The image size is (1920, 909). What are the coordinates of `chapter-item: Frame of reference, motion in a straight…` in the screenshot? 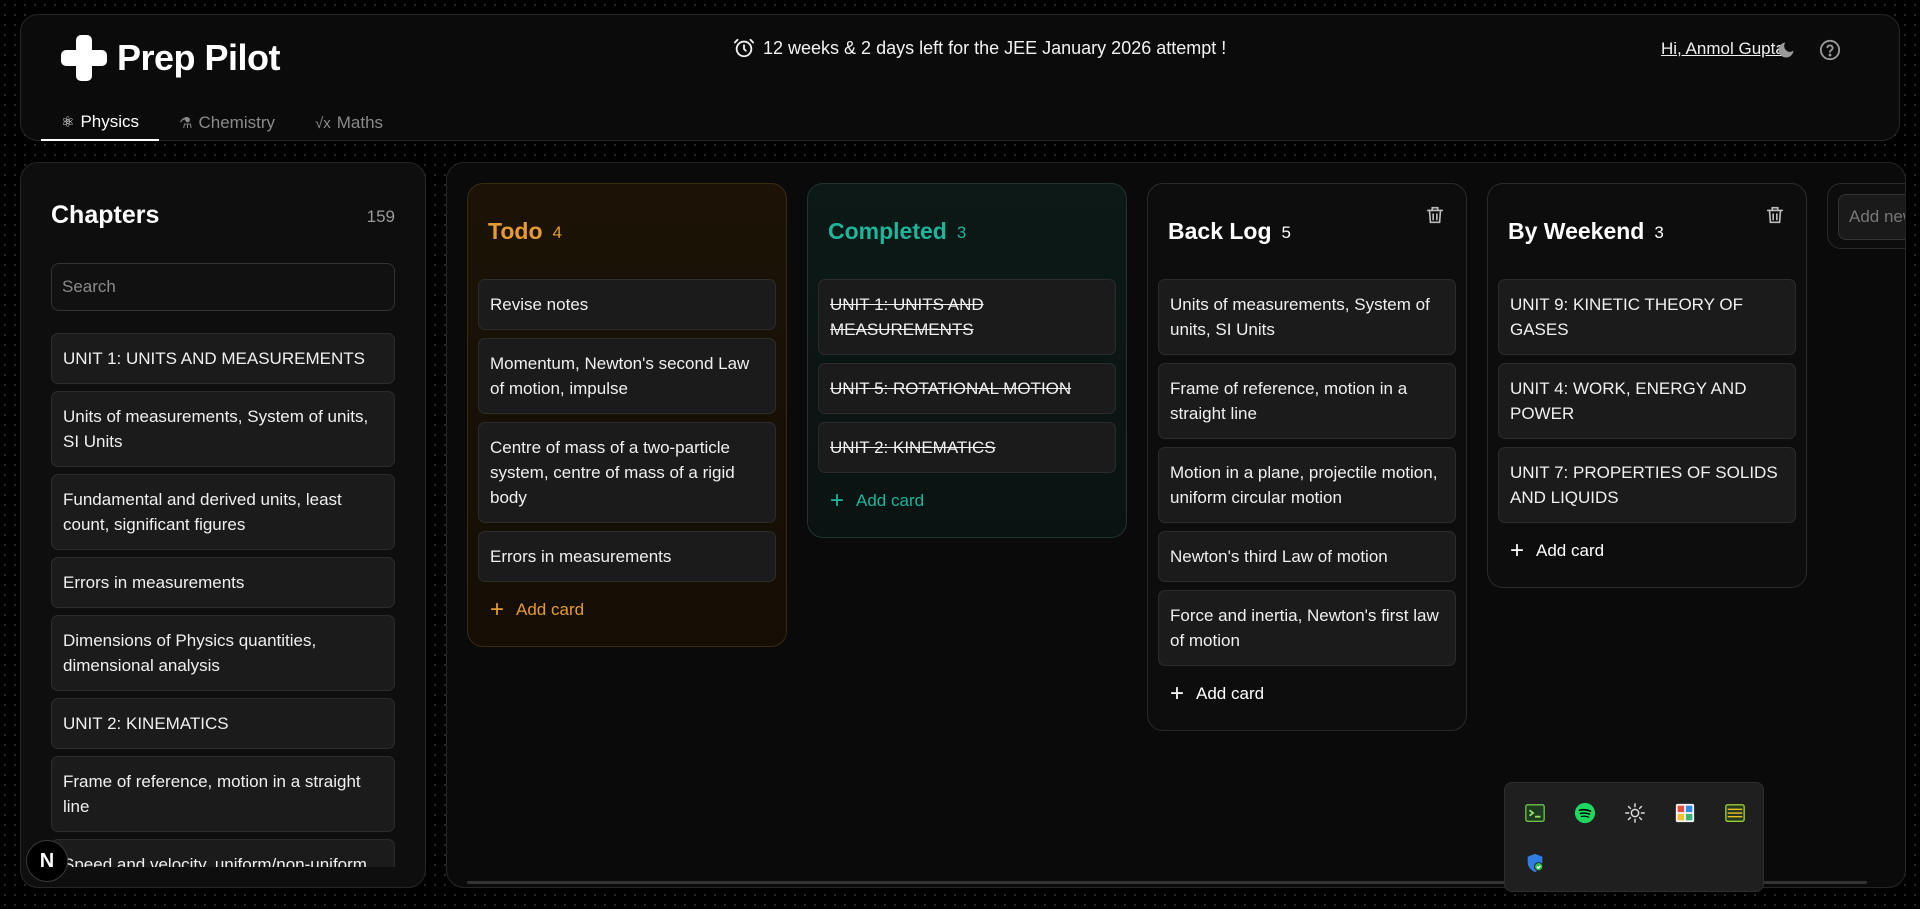 It's located at (223, 794).